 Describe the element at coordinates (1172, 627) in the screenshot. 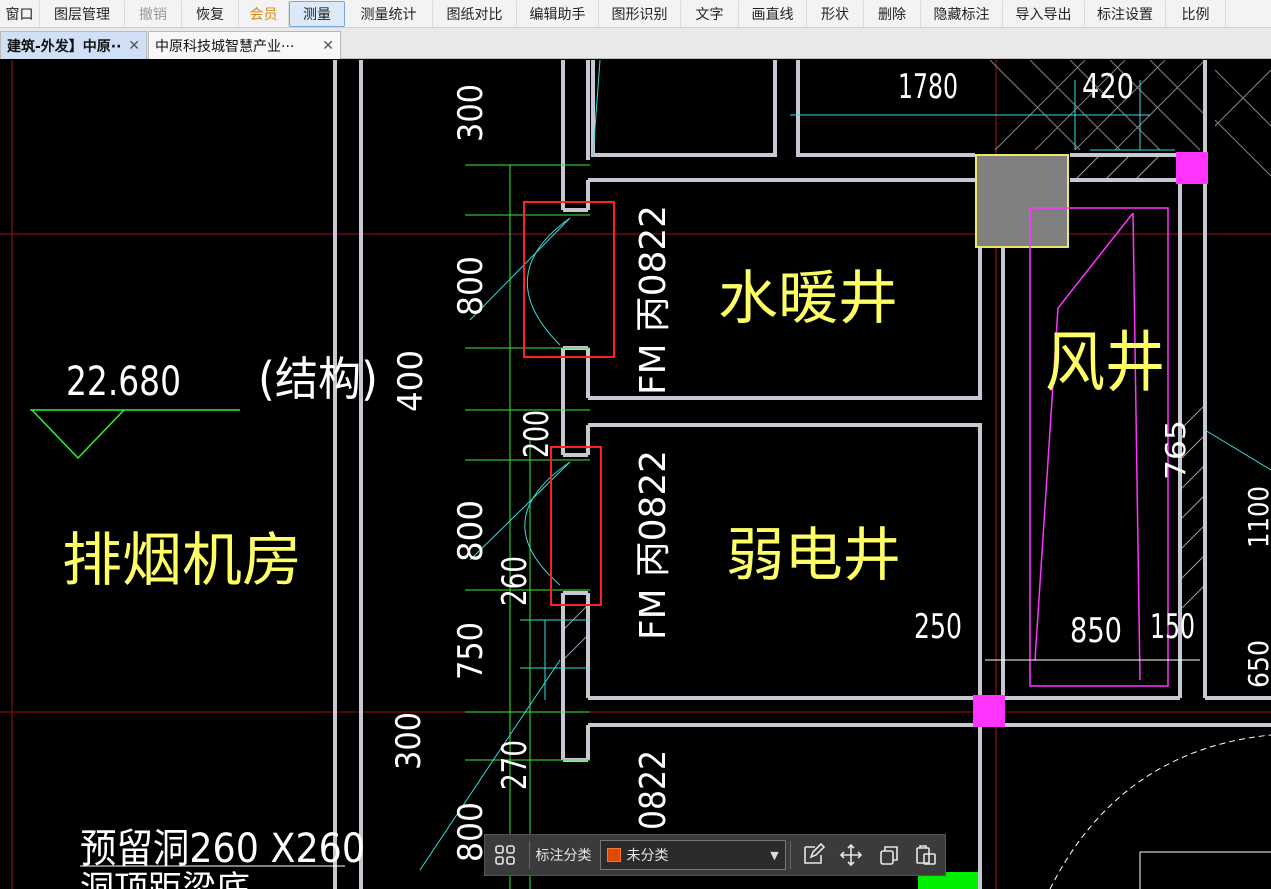

I see `dim-150: 150` at that location.